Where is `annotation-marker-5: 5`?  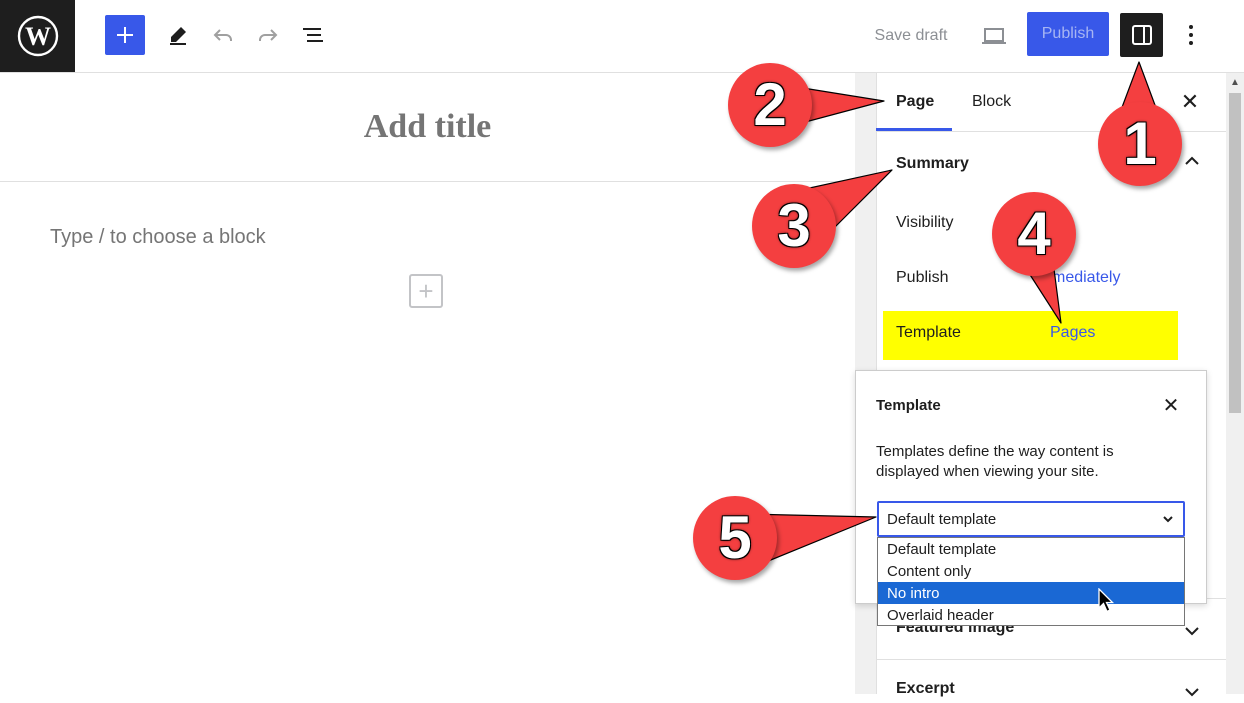 annotation-marker-5: 5 is located at coordinates (735, 538).